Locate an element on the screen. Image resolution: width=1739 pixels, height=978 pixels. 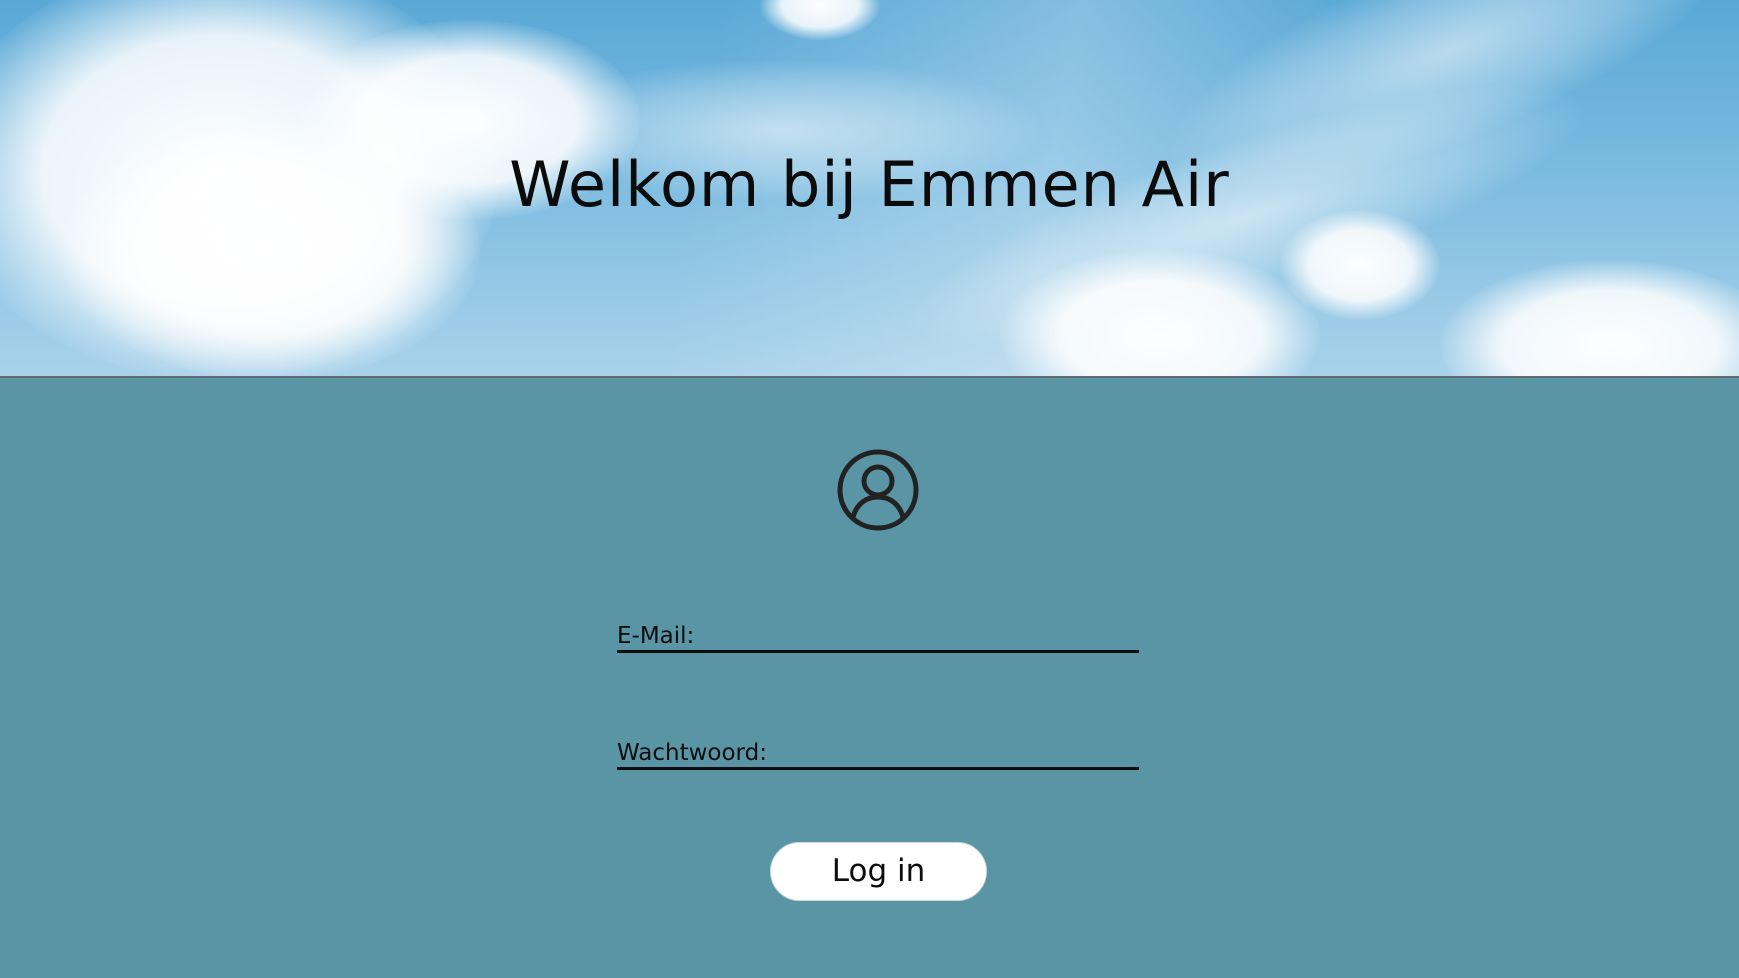
email-field: E-Mail: is located at coordinates (878, 634).